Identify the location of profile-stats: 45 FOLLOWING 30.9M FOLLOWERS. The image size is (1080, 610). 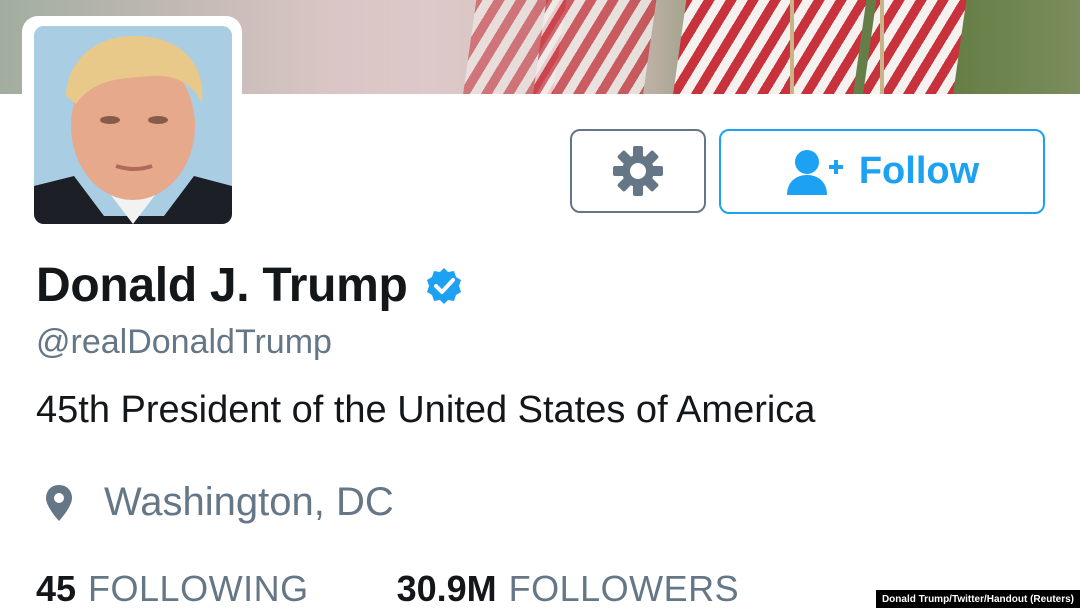
(387, 589).